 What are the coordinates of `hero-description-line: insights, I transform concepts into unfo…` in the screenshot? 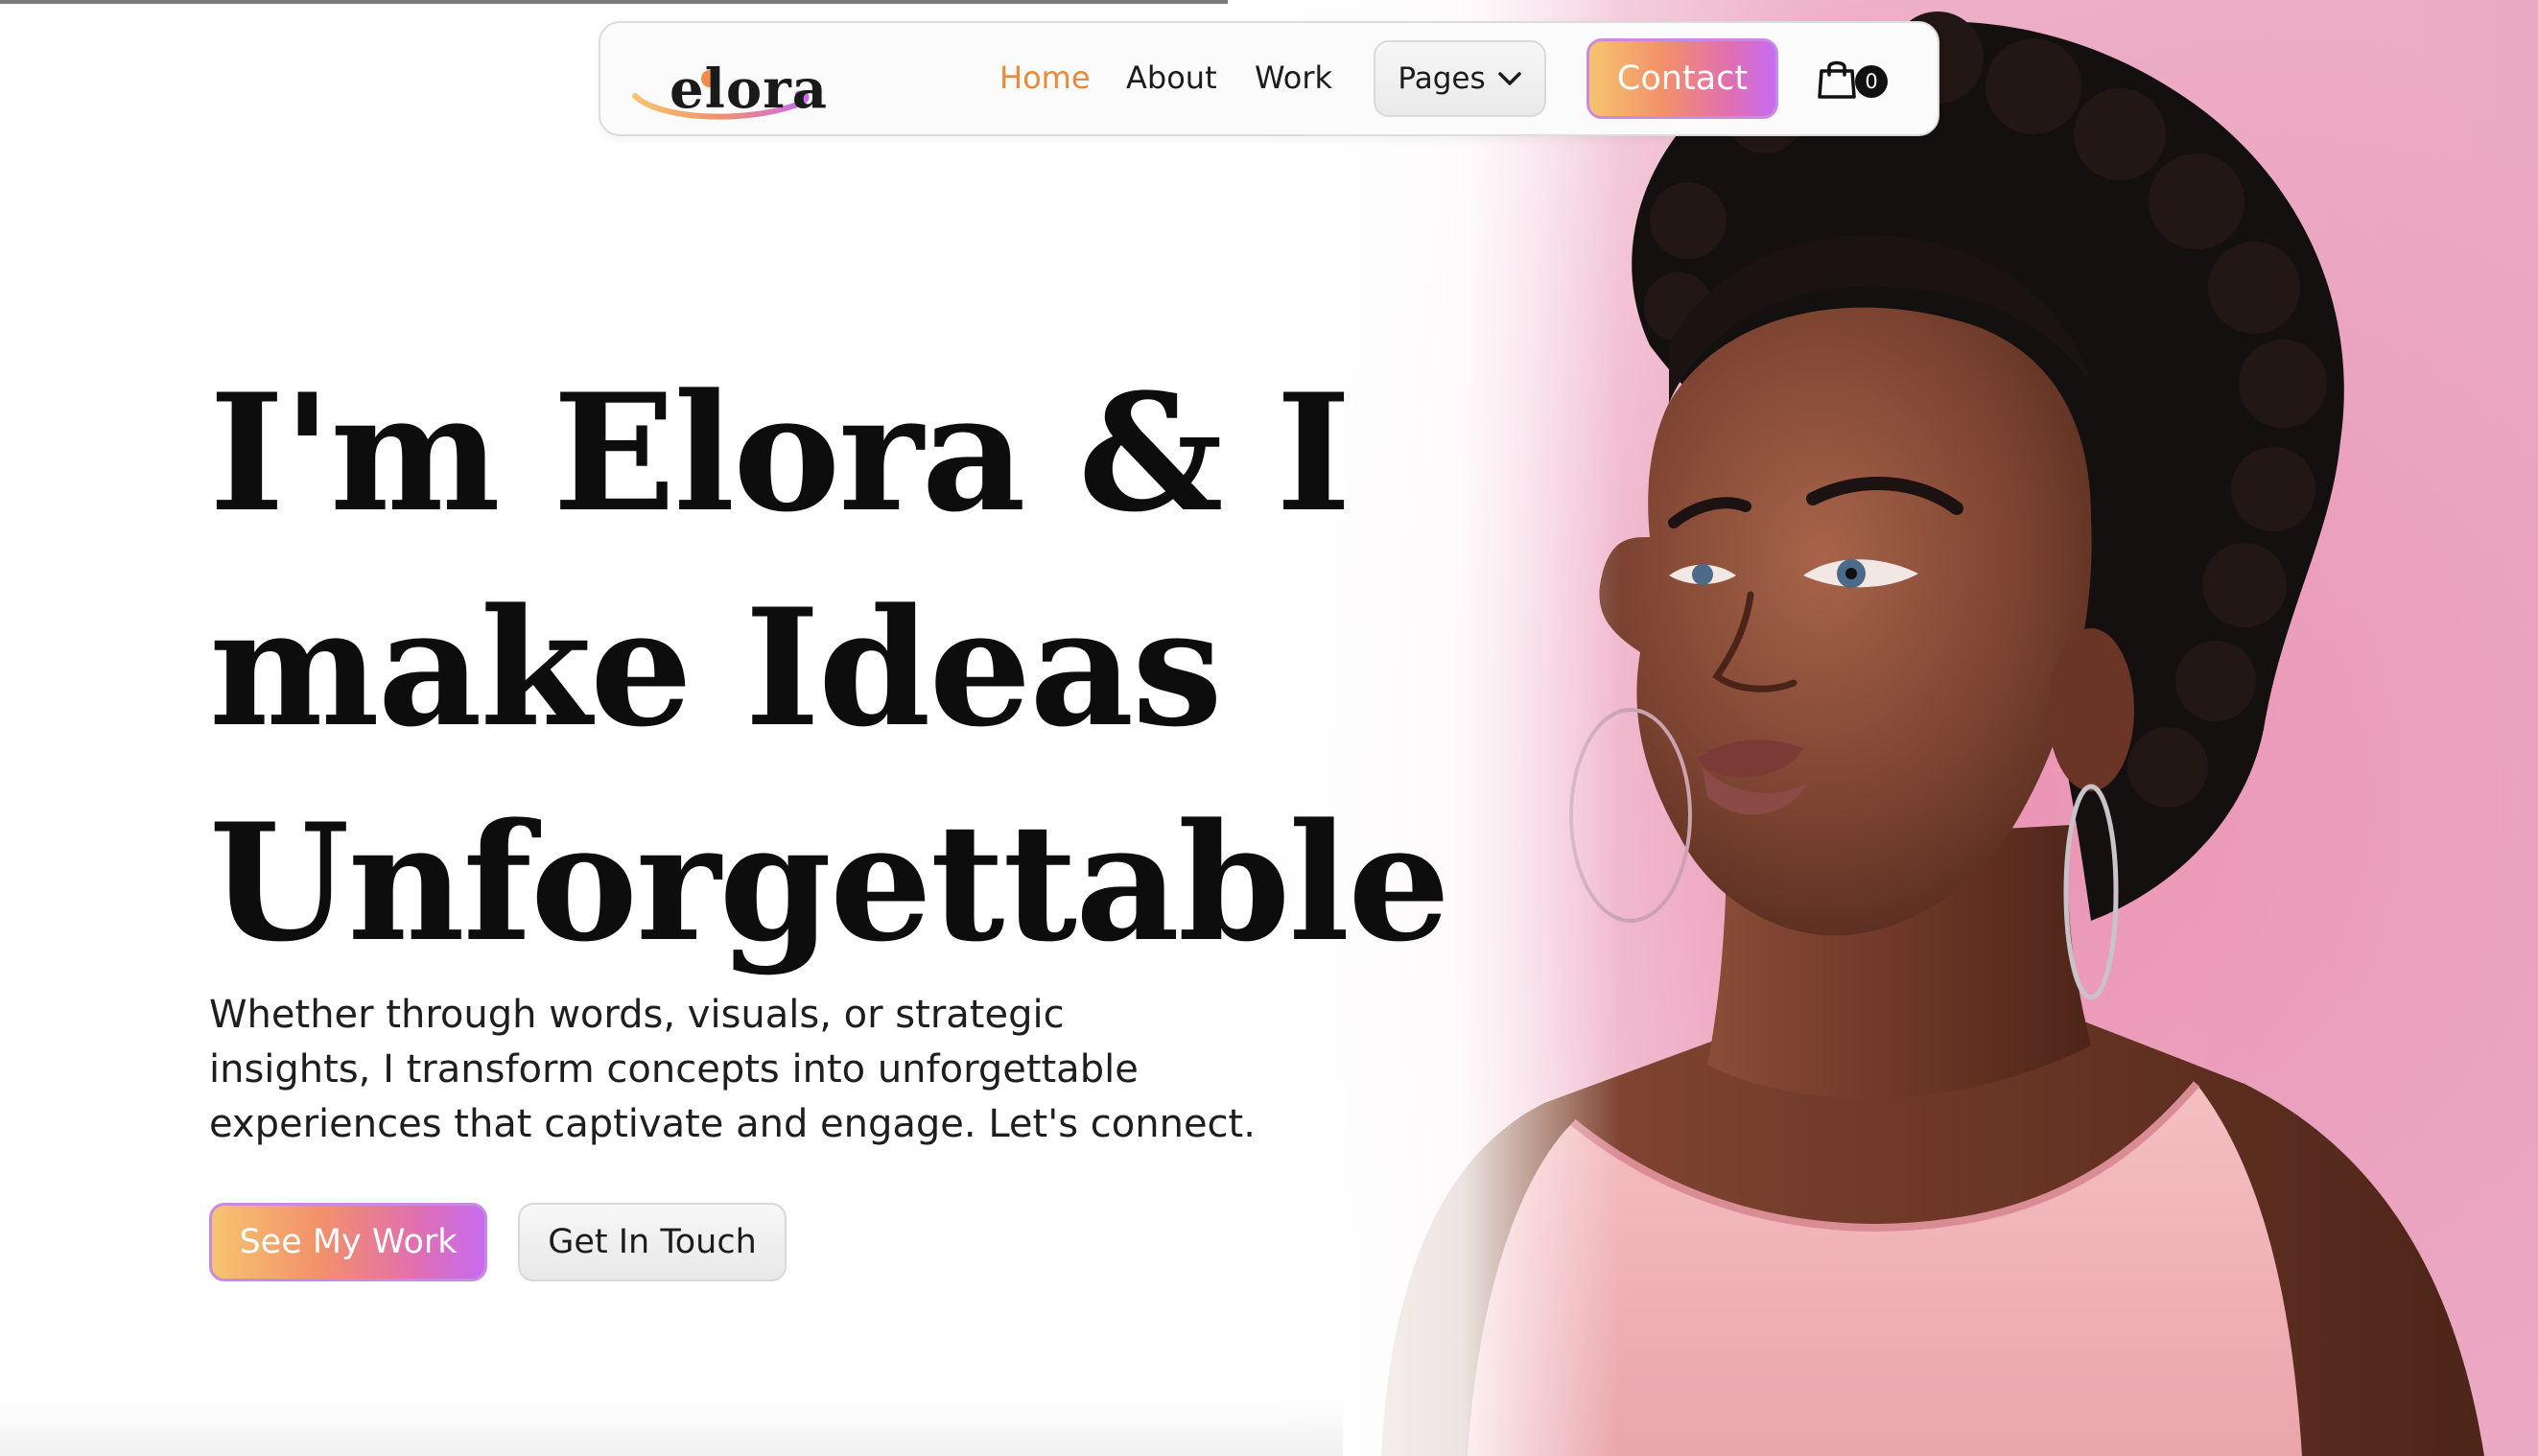 It's located at (674, 1070).